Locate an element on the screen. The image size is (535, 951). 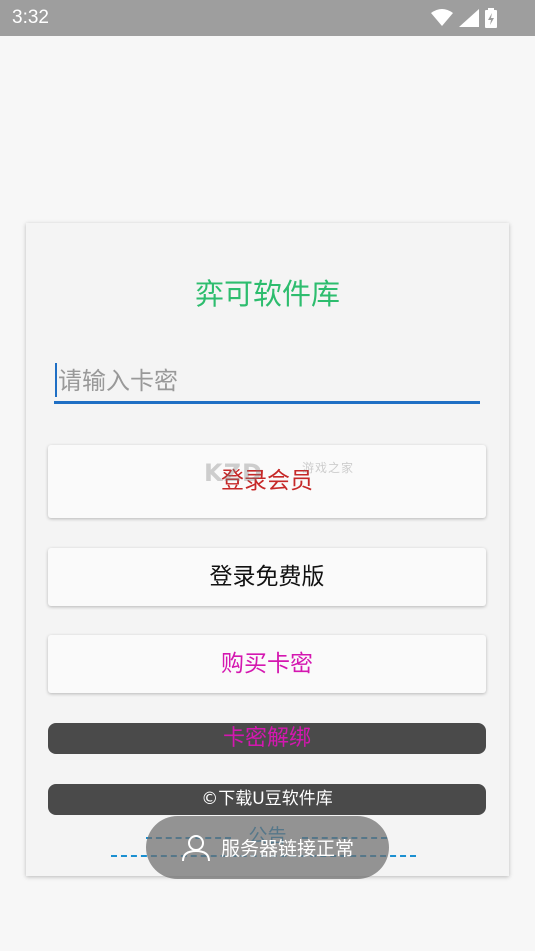
text-caret is located at coordinates (56, 380).